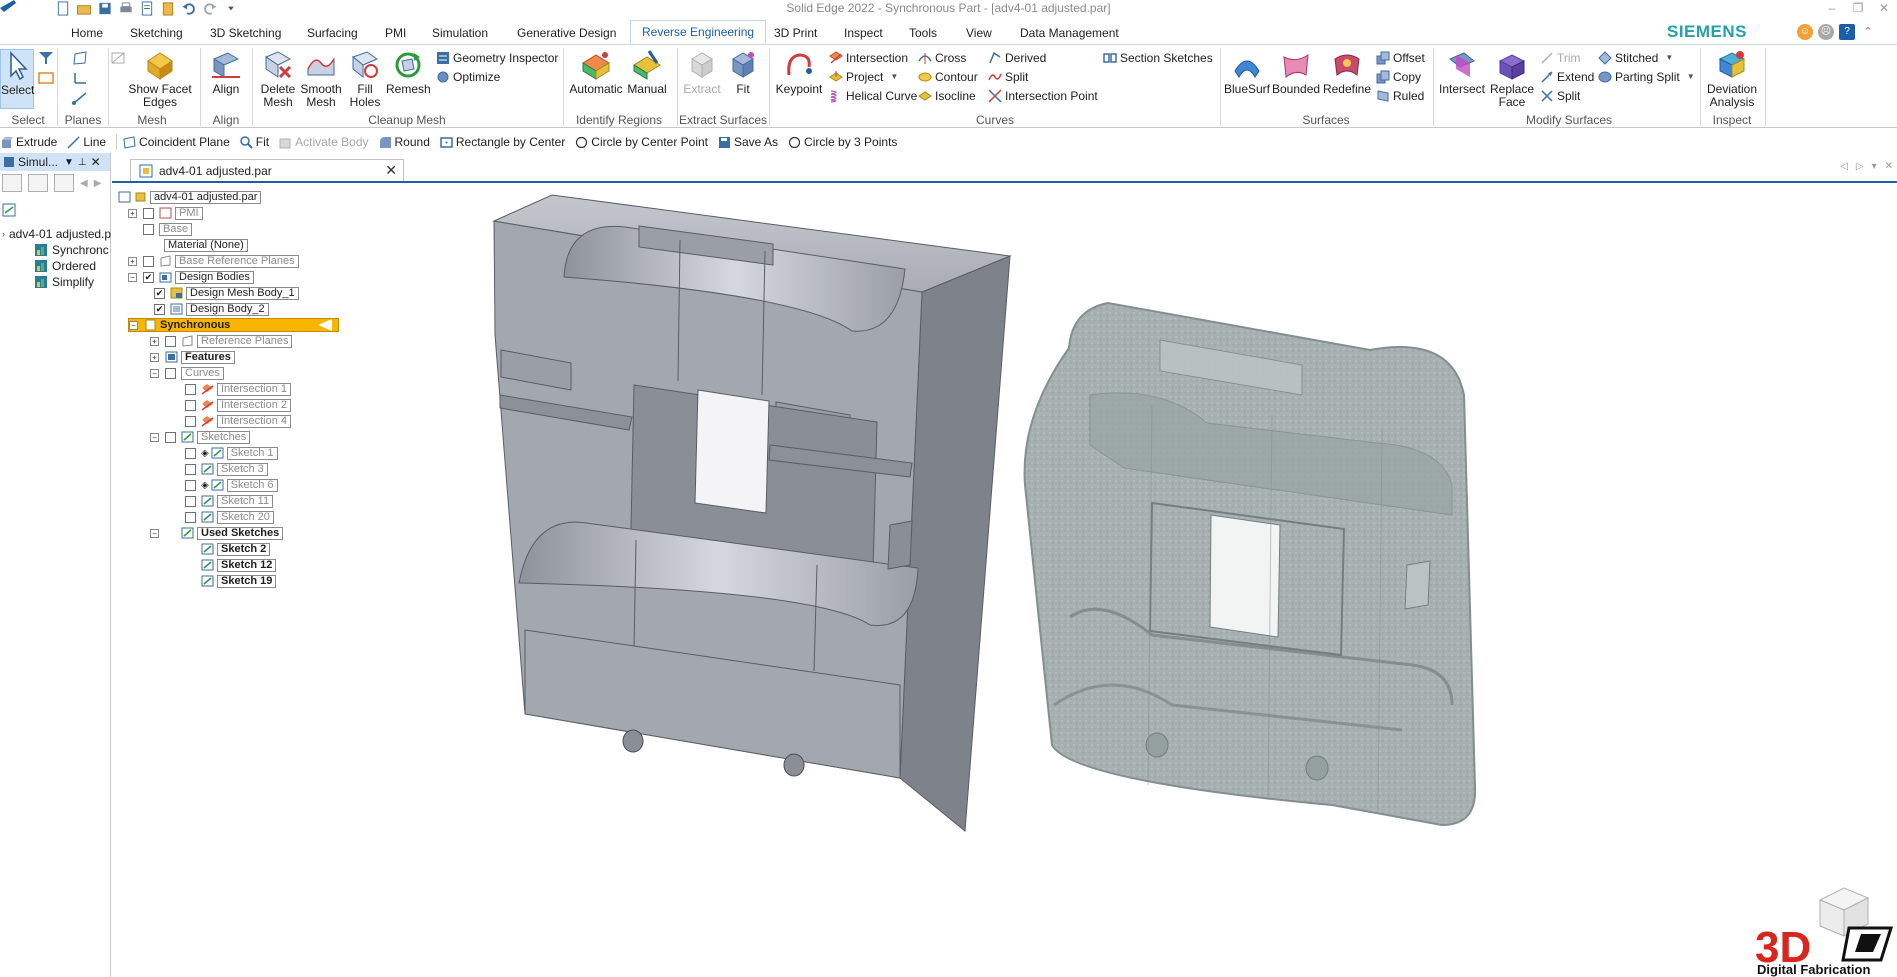 The height and width of the screenshot is (977, 1897). Describe the element at coordinates (82, 162) in the screenshot. I see `pin-icon: ⊥` at that location.